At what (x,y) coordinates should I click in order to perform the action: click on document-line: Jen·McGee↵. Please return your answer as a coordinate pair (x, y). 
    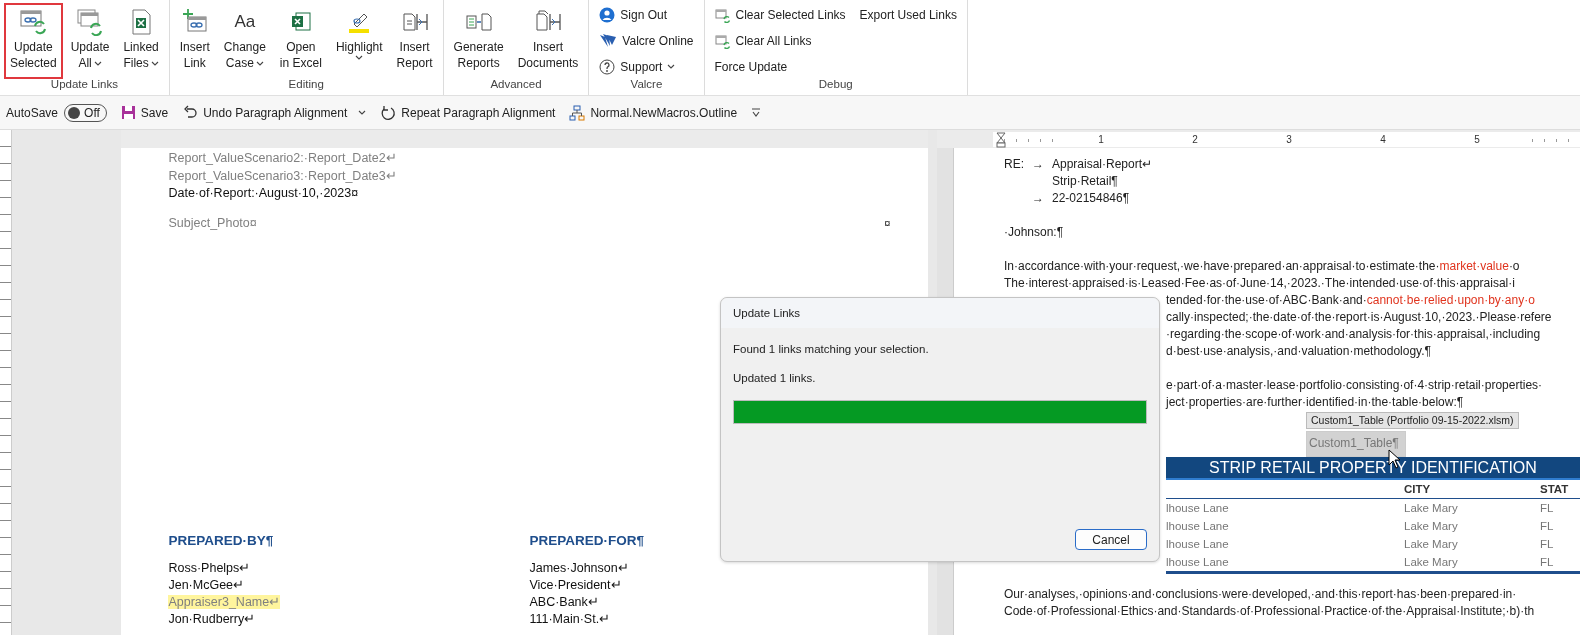
    Looking at the image, I should click on (206, 584).